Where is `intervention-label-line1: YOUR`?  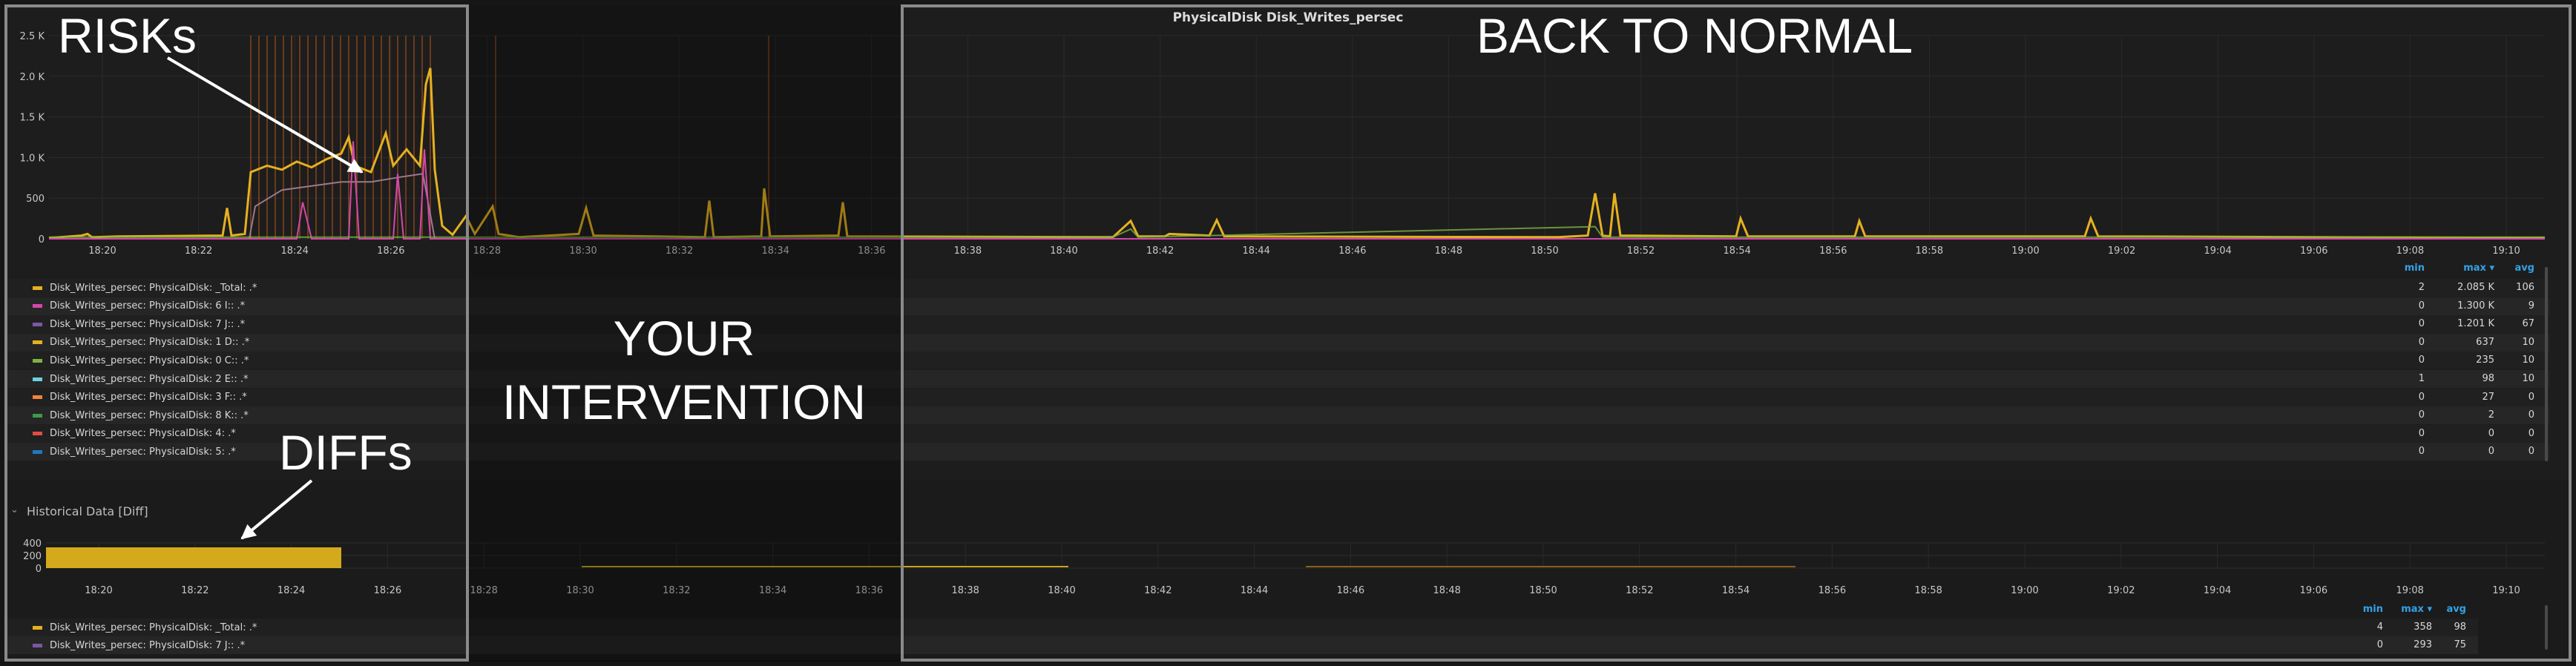 intervention-label-line1: YOUR is located at coordinates (684, 338).